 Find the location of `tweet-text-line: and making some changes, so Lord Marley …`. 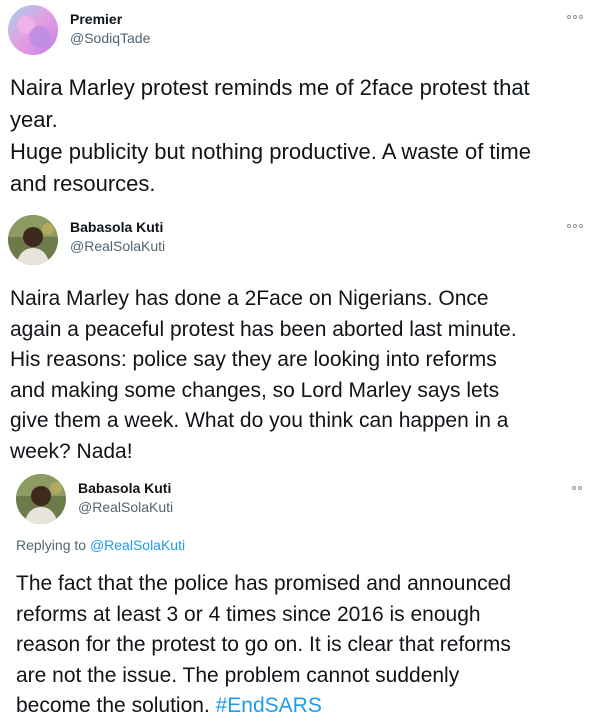

tweet-text-line: and making some changes, so Lord Marley … is located at coordinates (255, 390).